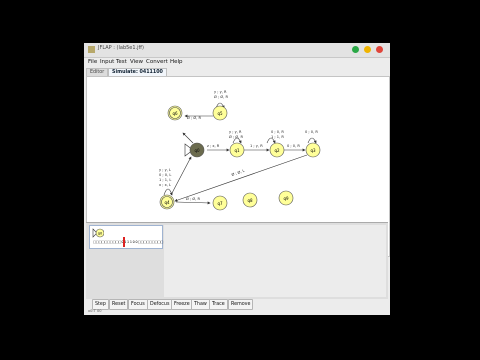 The width and height of the screenshot is (480, 360). Describe the element at coordinates (162, 242) in the screenshot. I see `tape-cell: □` at that location.